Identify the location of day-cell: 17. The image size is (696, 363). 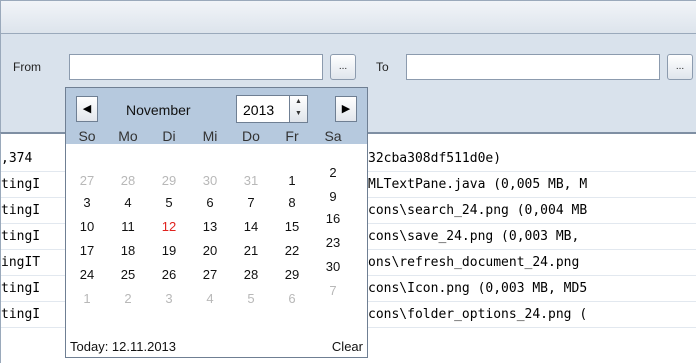
(87, 250).